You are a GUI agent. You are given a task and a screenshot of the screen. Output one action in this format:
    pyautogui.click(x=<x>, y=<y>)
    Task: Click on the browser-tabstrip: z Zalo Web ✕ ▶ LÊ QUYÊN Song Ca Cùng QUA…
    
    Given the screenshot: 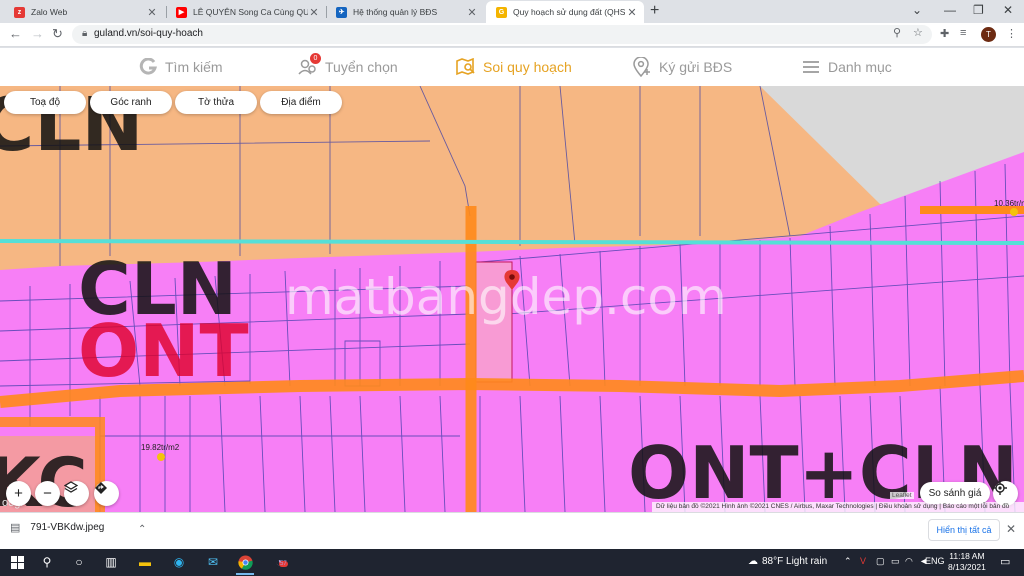 What is the action you would take?
    pyautogui.click(x=512, y=11)
    